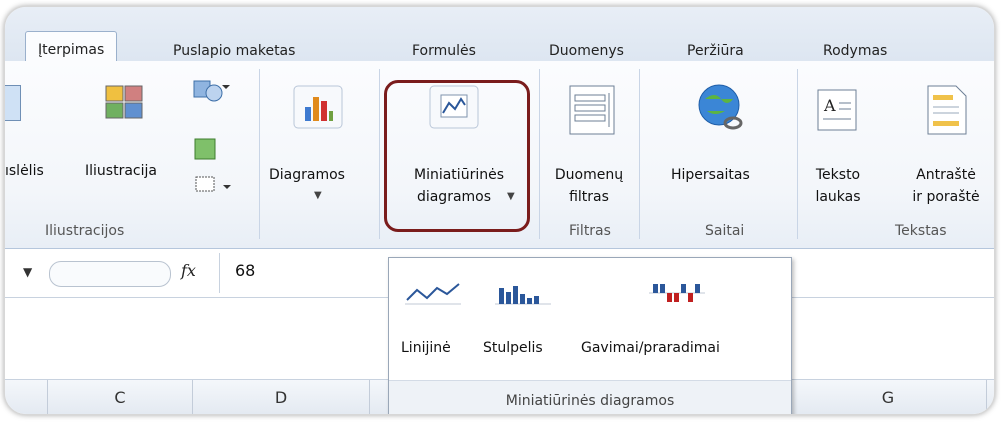 This screenshot has width=1001, height=423. I want to click on textbox-icon: A, so click(837, 112).